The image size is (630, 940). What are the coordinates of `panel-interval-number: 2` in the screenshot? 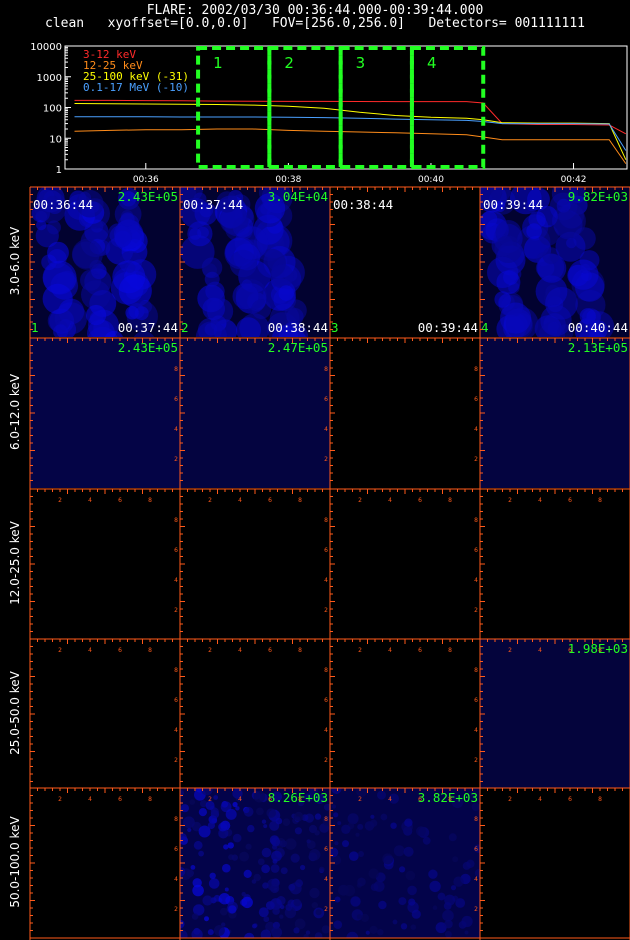 It's located at (185, 327).